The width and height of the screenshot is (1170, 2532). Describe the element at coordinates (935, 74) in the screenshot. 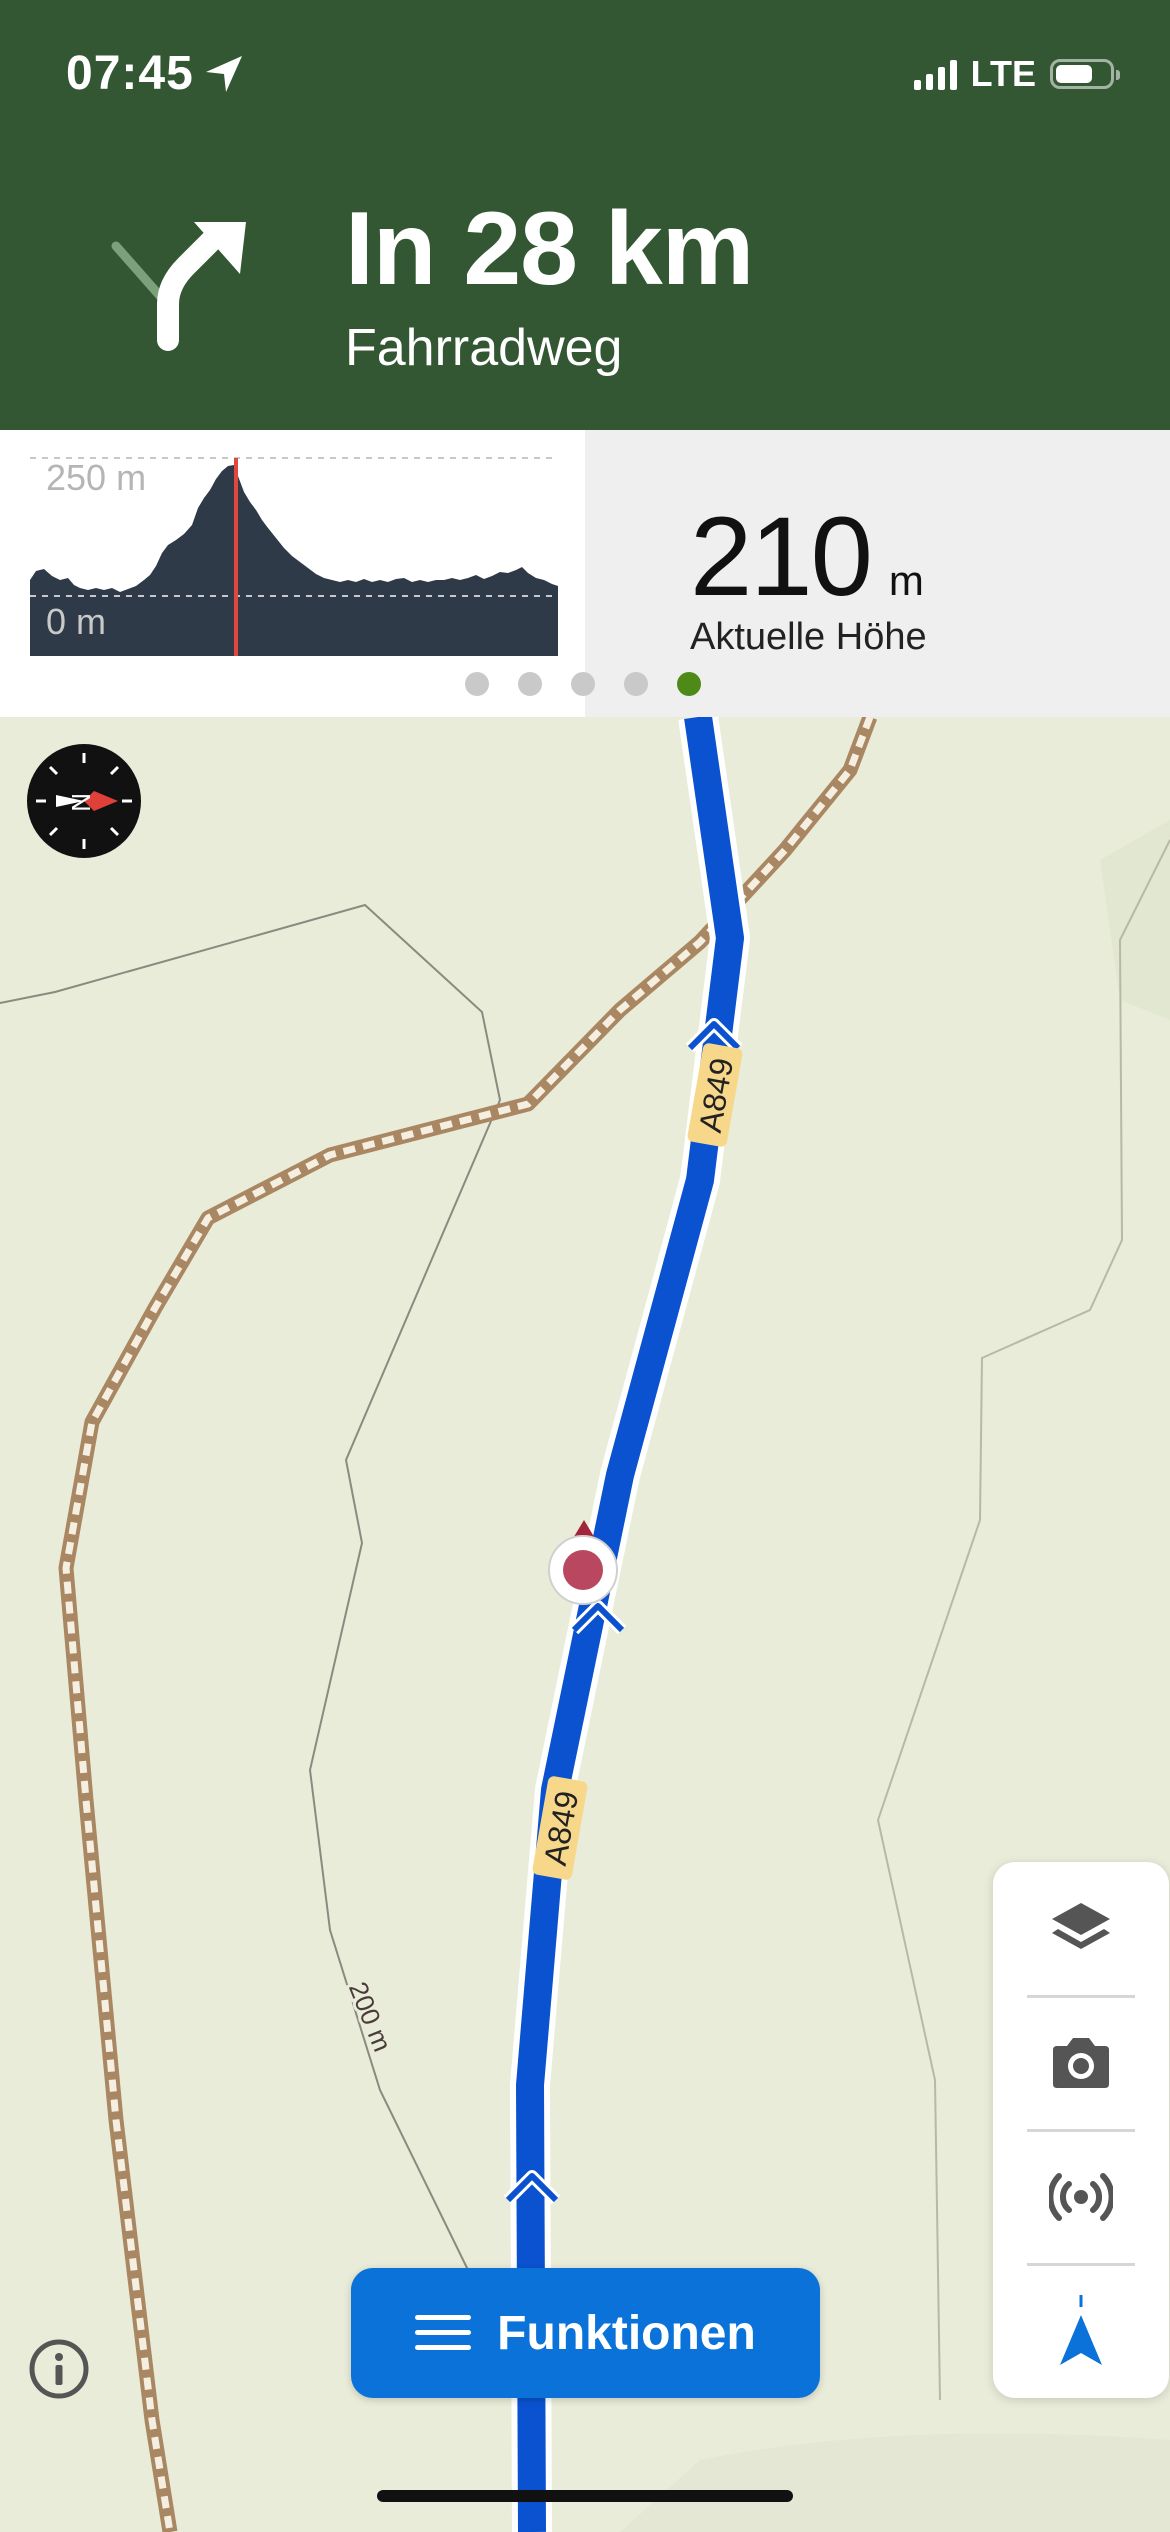

I see `signal-bars-icon` at that location.